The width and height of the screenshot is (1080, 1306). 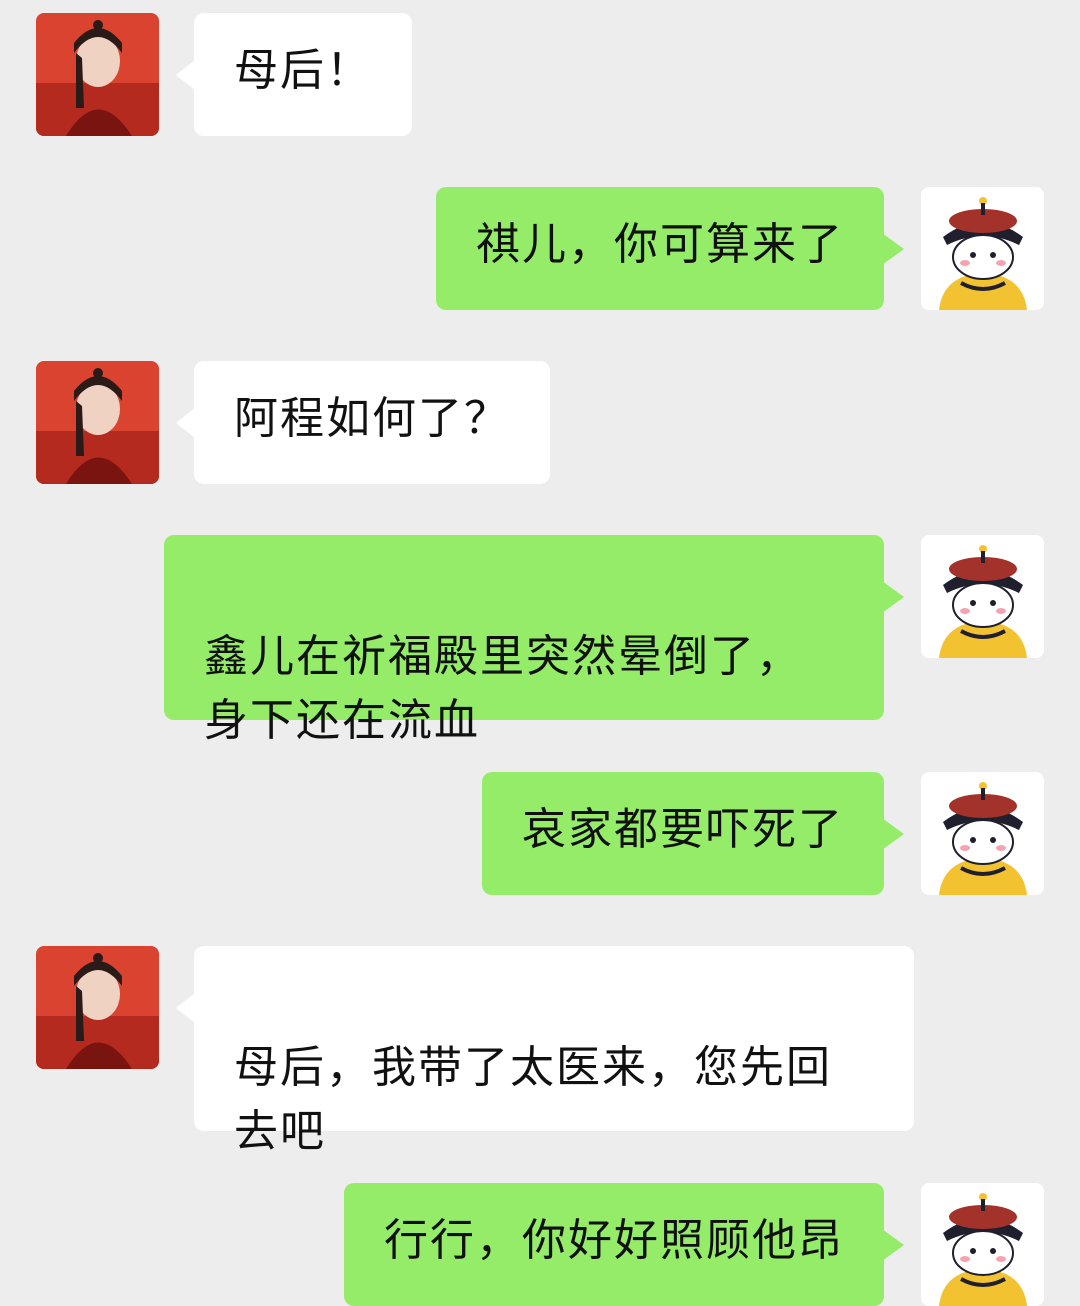 I want to click on message-text: 行行，你好好照顾他昂, so click(x=614, y=1240).